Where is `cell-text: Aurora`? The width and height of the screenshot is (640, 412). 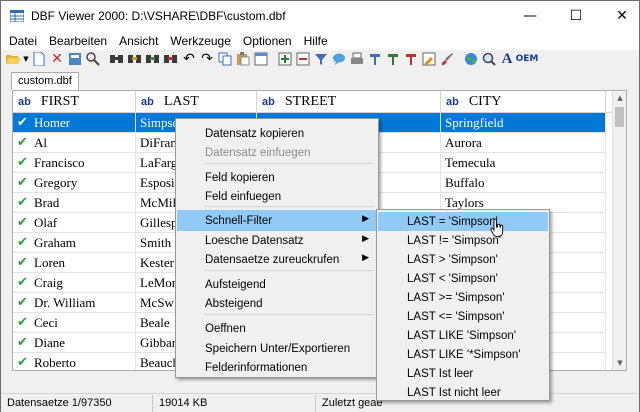
cell-text: Aurora is located at coordinates (463, 142).